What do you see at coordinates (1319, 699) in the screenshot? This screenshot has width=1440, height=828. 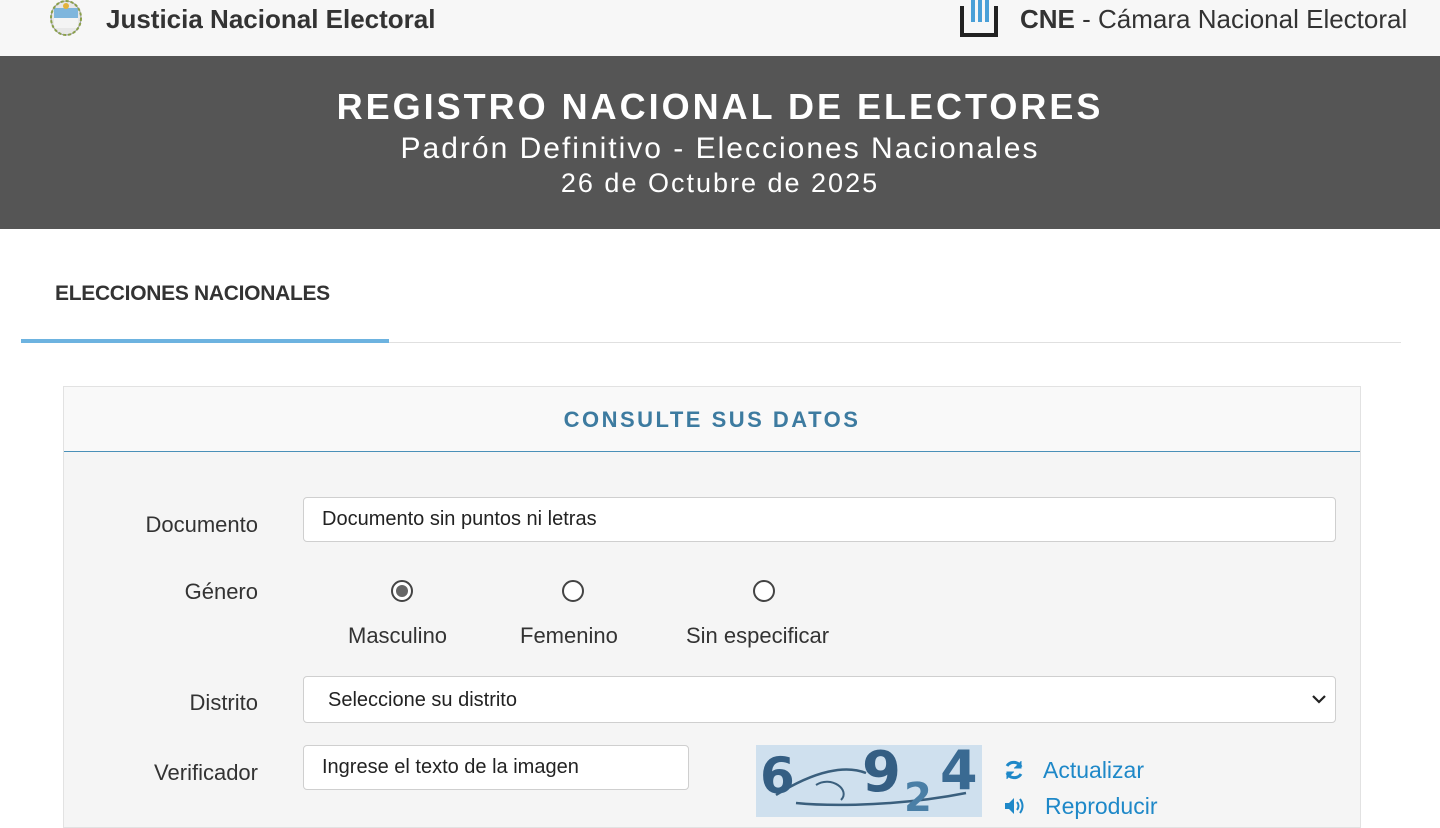 I see `chevron-down-icon` at bounding box center [1319, 699].